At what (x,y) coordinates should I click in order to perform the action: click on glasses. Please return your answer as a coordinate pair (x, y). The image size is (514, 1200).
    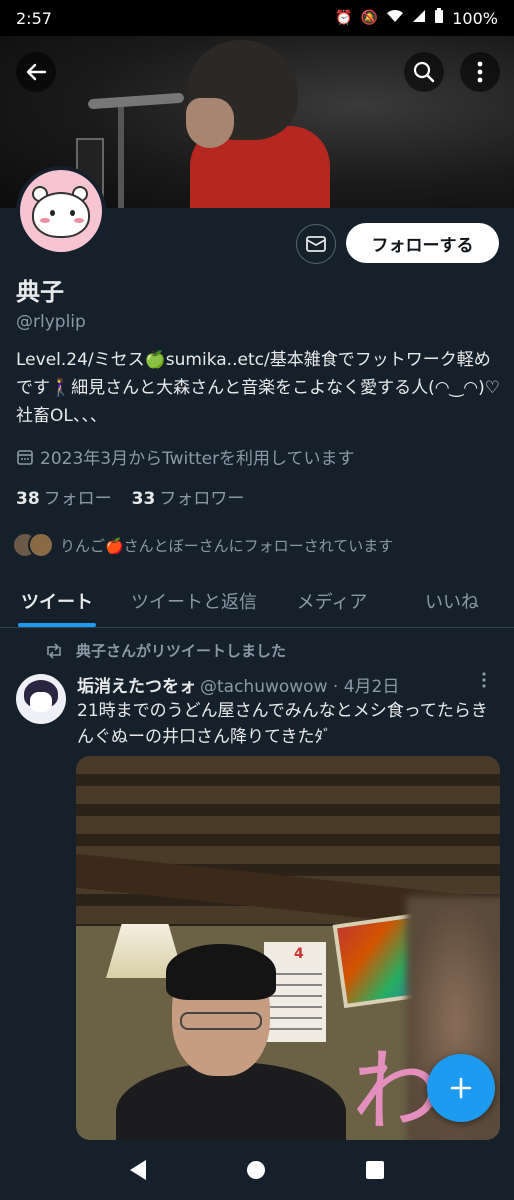
    Looking at the image, I should click on (221, 1021).